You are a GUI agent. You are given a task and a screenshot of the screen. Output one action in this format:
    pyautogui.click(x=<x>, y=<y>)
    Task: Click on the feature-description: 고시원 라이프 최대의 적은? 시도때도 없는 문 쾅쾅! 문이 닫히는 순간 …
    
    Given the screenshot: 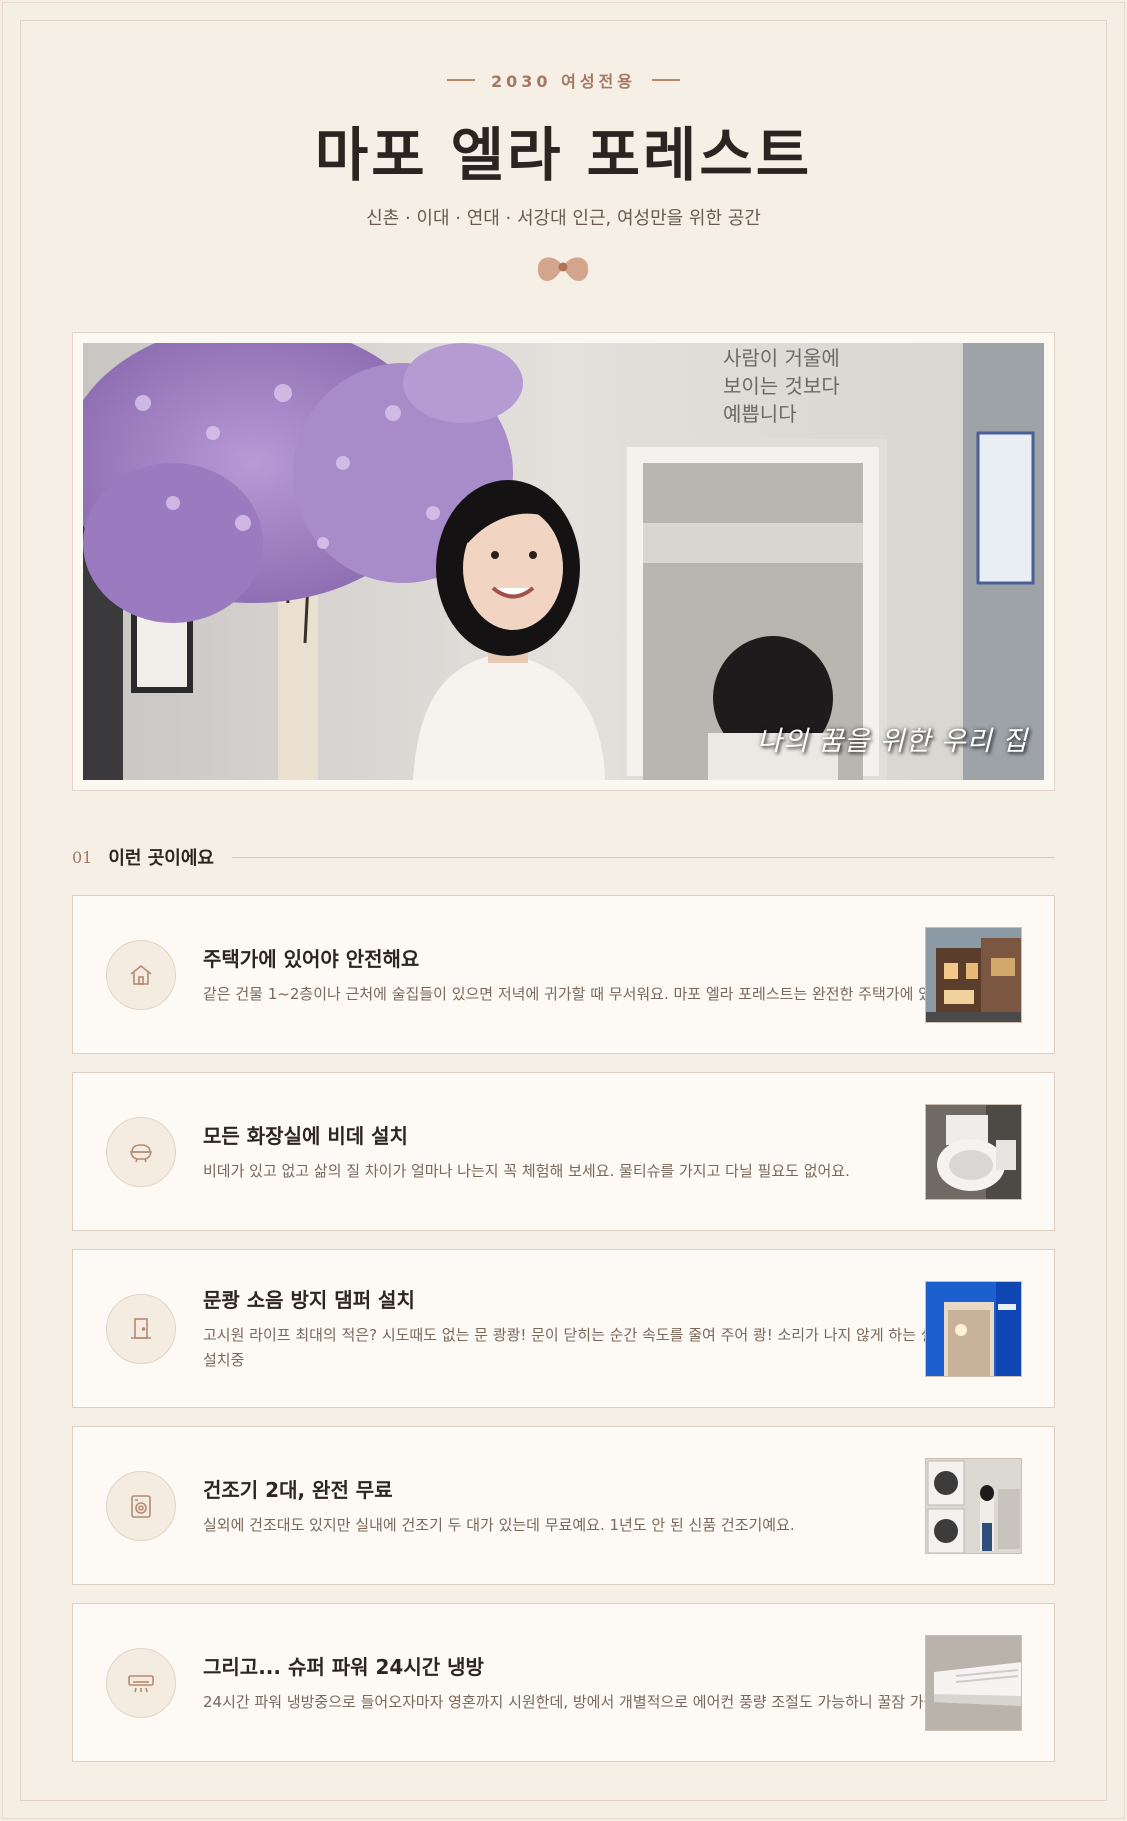 What is the action you would take?
    pyautogui.click(x=583, y=1347)
    